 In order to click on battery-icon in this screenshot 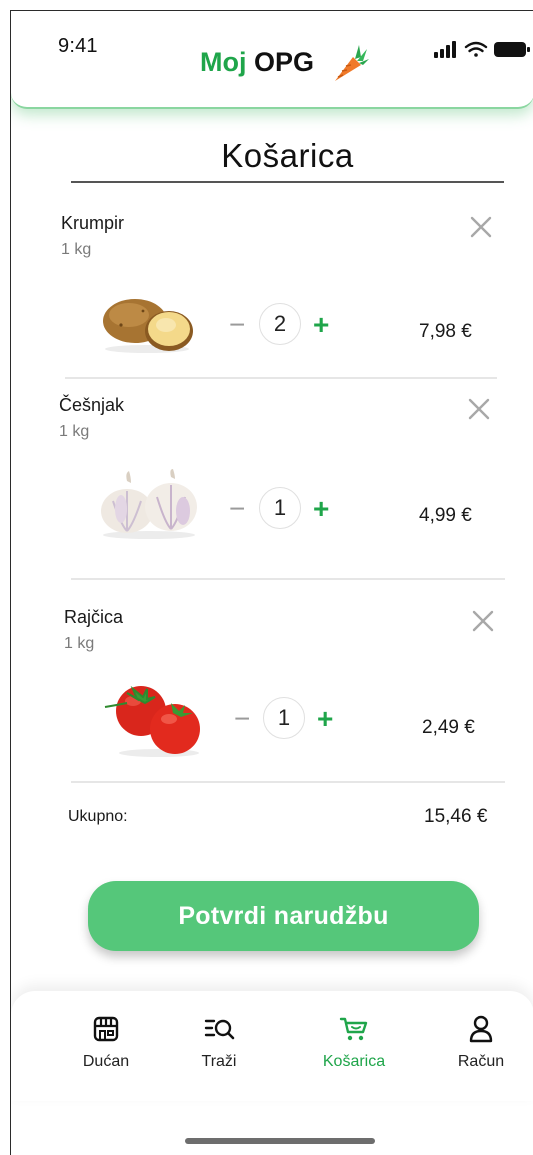, I will do `click(512, 49)`.